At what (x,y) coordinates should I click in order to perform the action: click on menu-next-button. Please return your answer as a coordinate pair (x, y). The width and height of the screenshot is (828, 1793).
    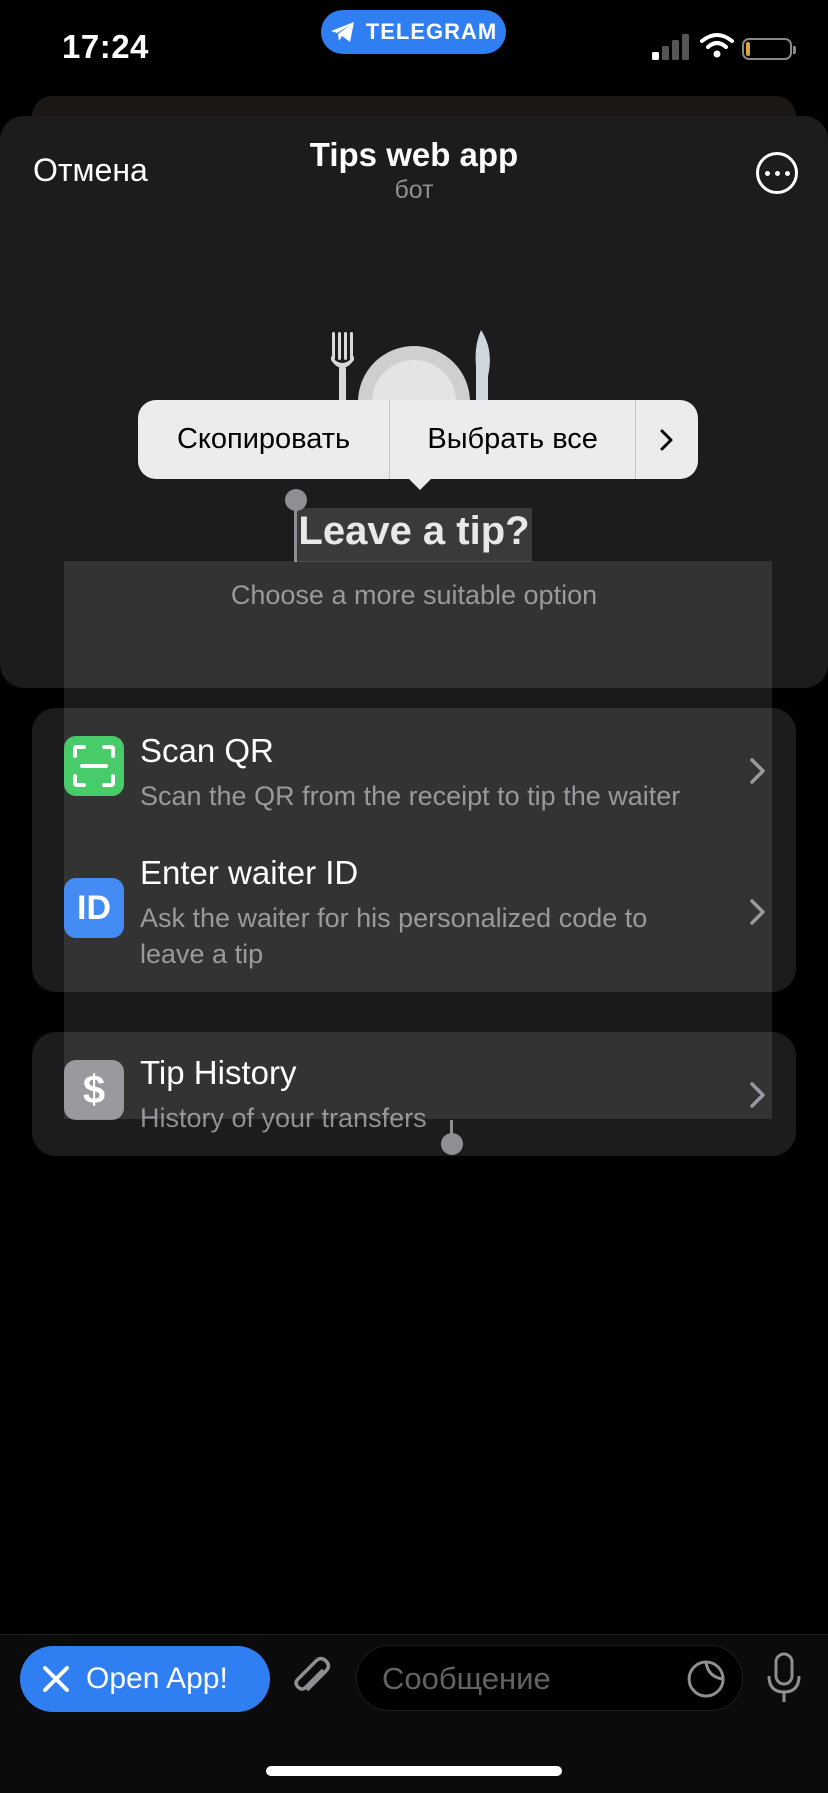
    Looking at the image, I should click on (667, 439).